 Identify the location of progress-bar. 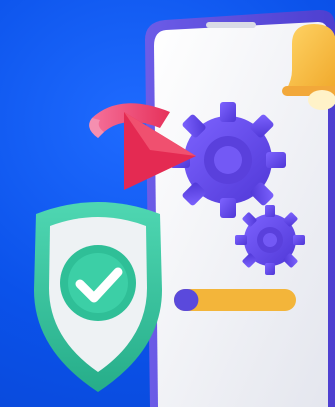
(235, 300).